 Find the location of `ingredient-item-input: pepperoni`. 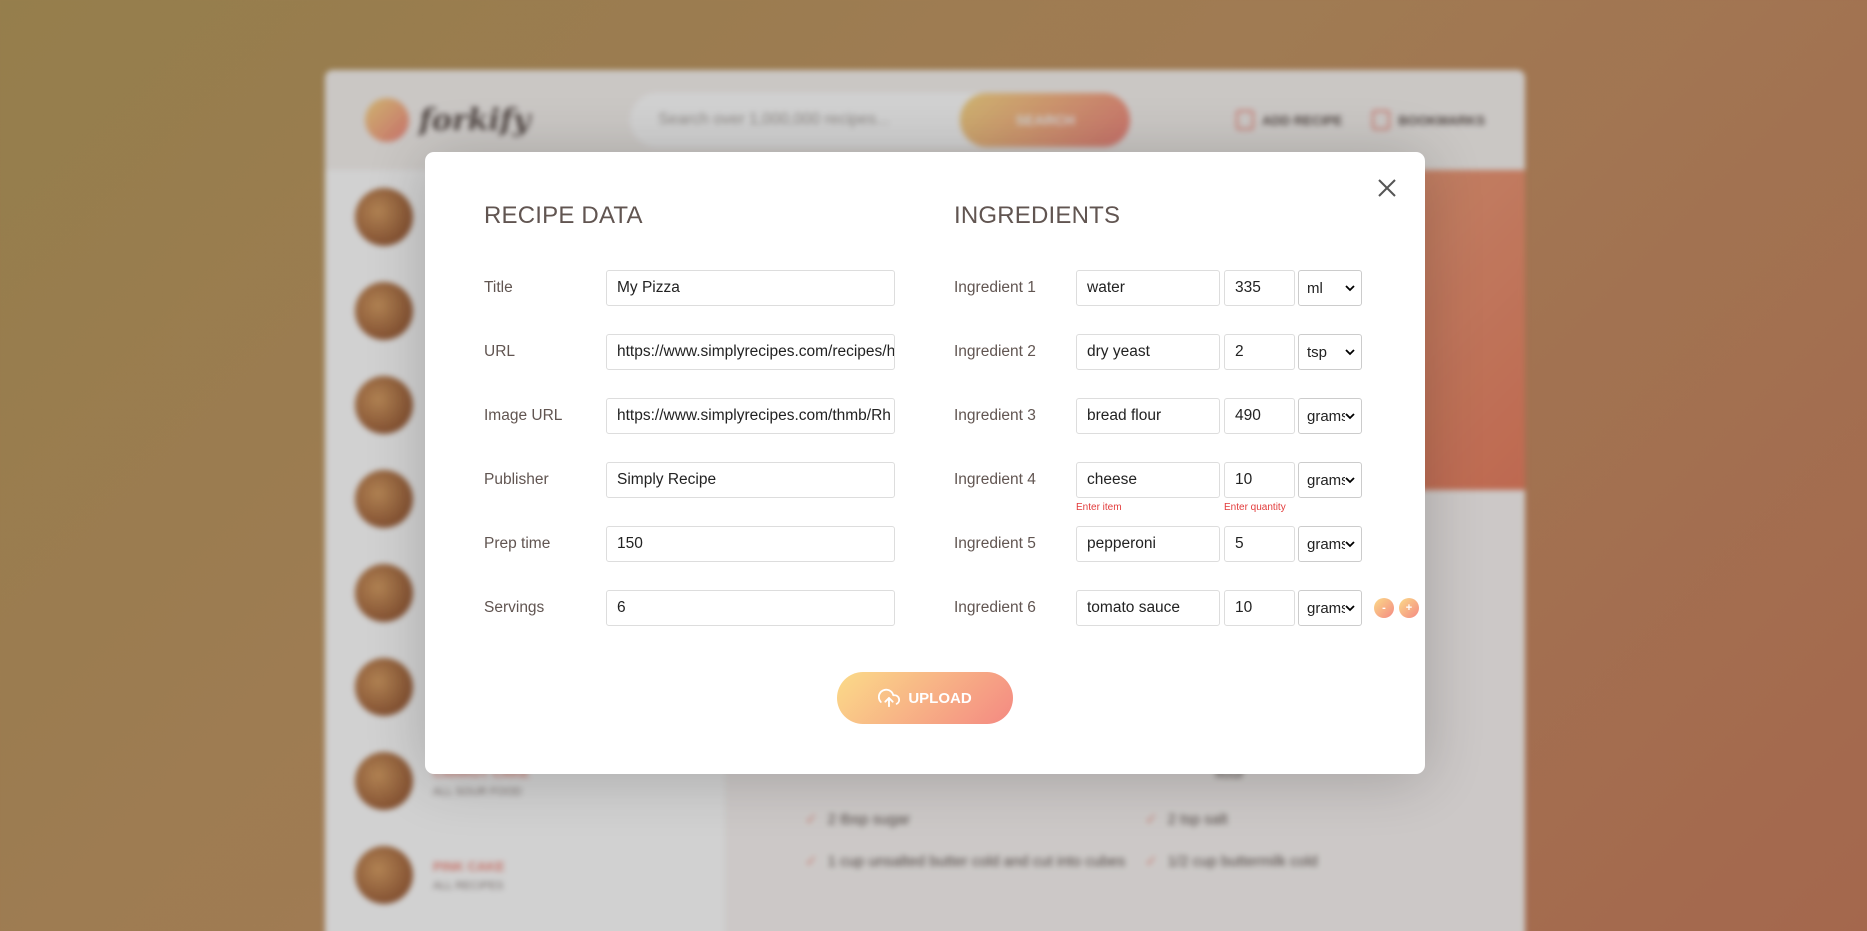

ingredient-item-input: pepperoni is located at coordinates (1148, 544).